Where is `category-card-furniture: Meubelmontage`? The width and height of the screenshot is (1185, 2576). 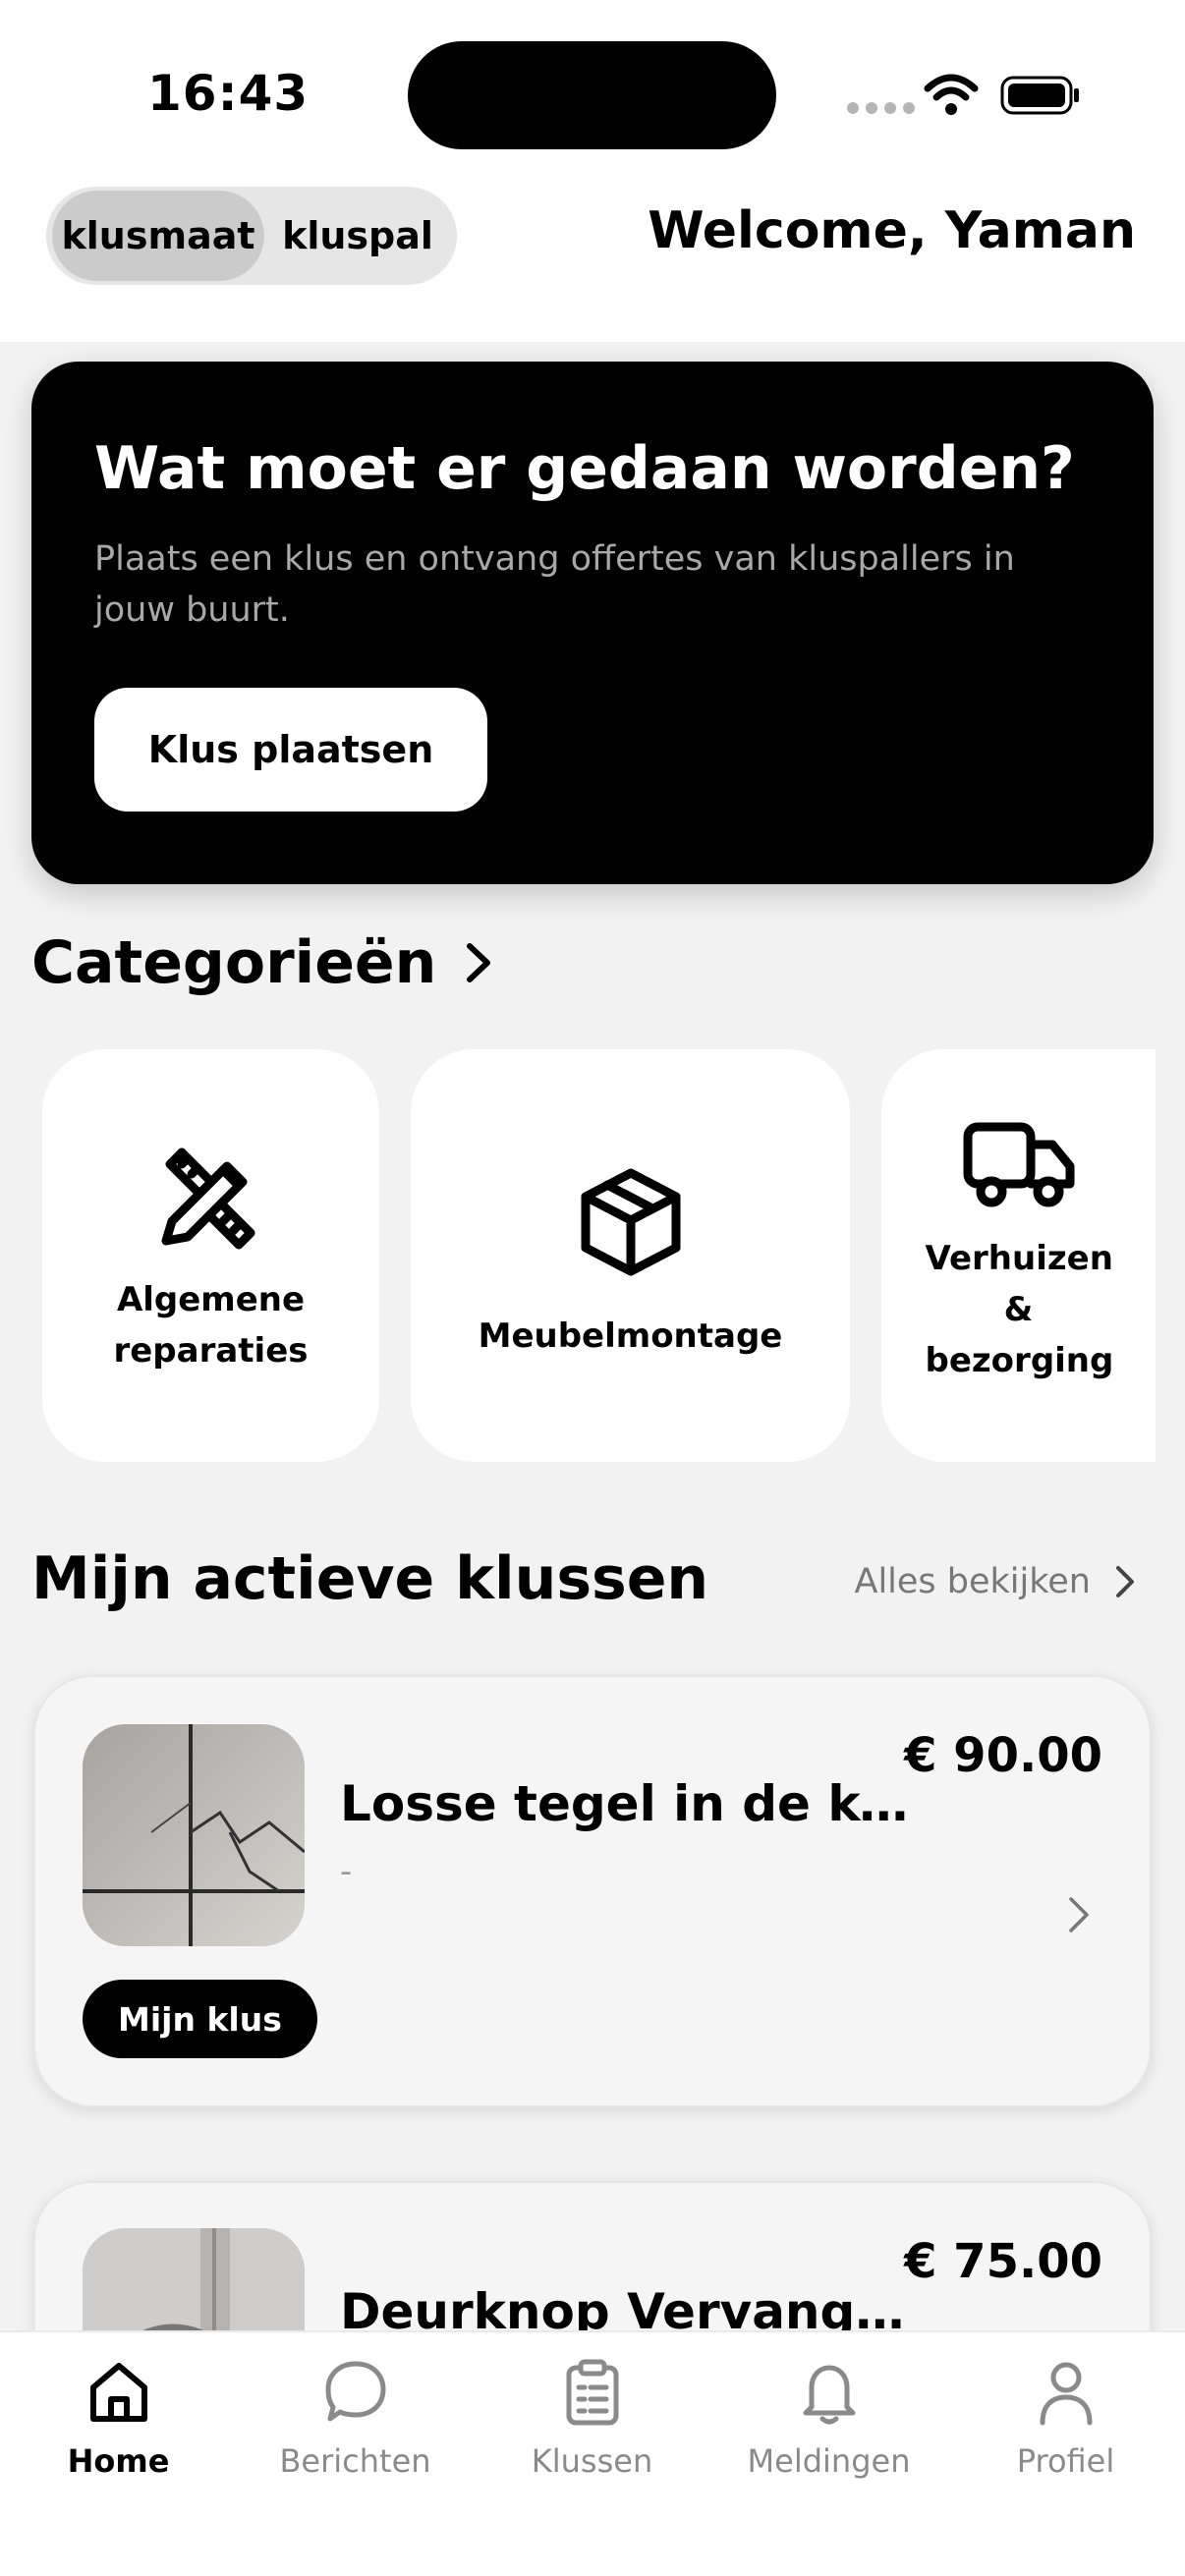
category-card-furniture: Meubelmontage is located at coordinates (631, 1255).